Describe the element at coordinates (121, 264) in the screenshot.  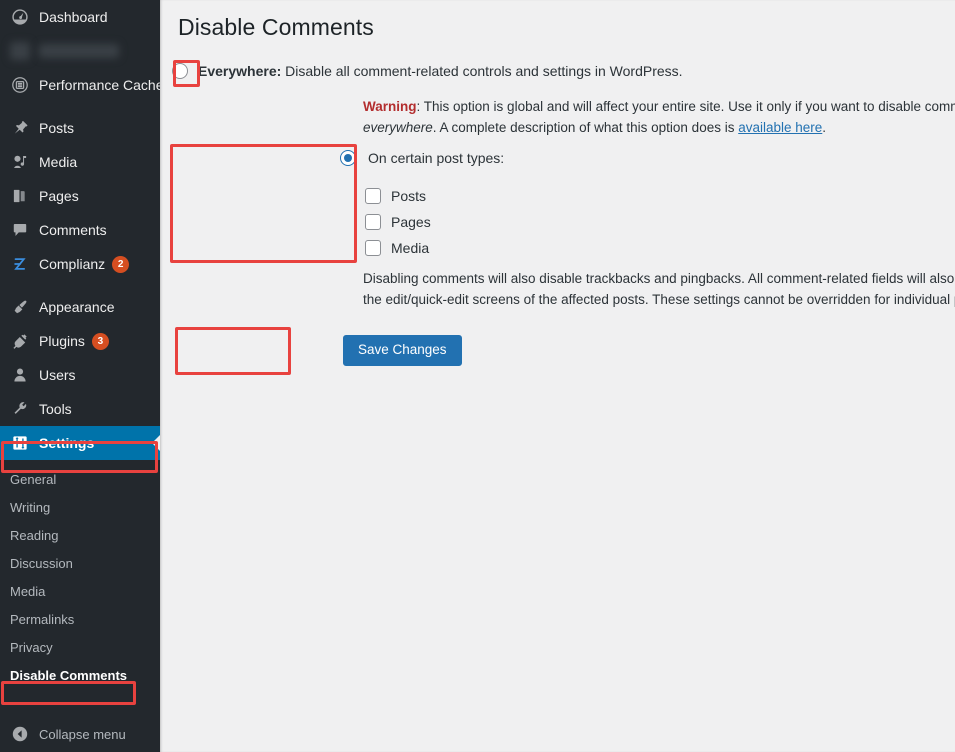
I see `sidebar-badge-complianz: 2` at that location.